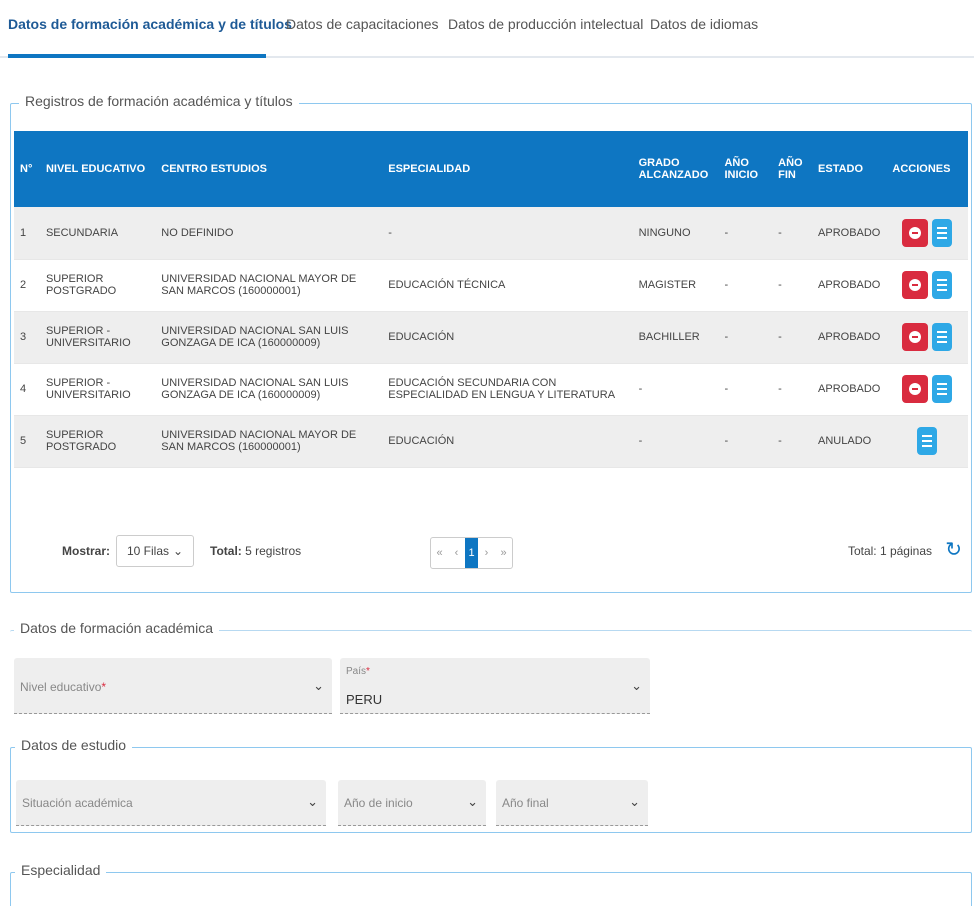  Describe the element at coordinates (495, 686) in the screenshot. I see `pais-select: País* PERU ⌄` at that location.